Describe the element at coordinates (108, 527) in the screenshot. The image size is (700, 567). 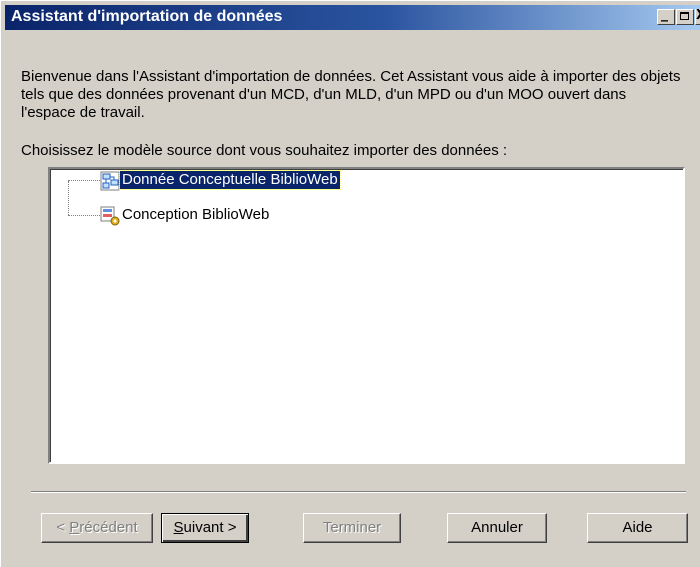
I see `previous-button-label: récédent` at that location.